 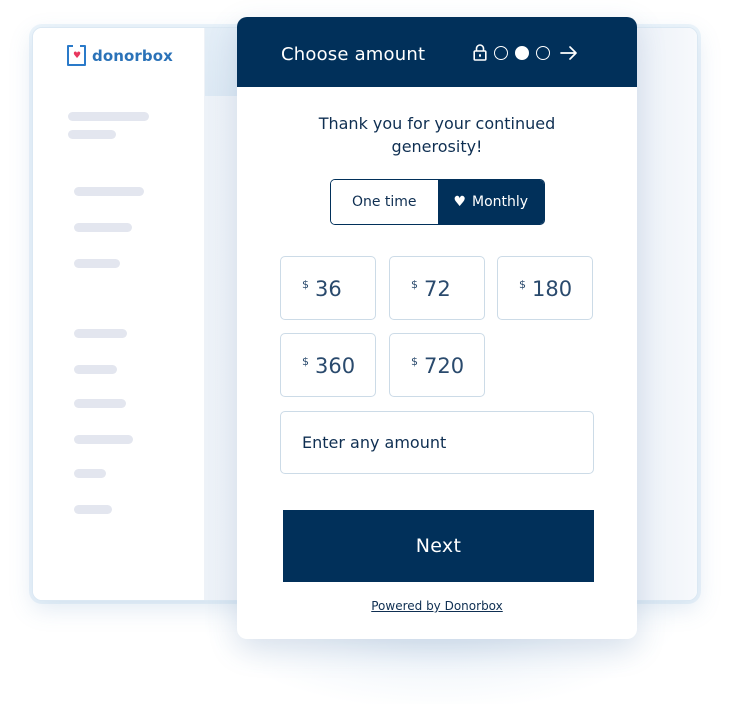 What do you see at coordinates (437, 52) in the screenshot?
I see `form-header: Choose amount` at bounding box center [437, 52].